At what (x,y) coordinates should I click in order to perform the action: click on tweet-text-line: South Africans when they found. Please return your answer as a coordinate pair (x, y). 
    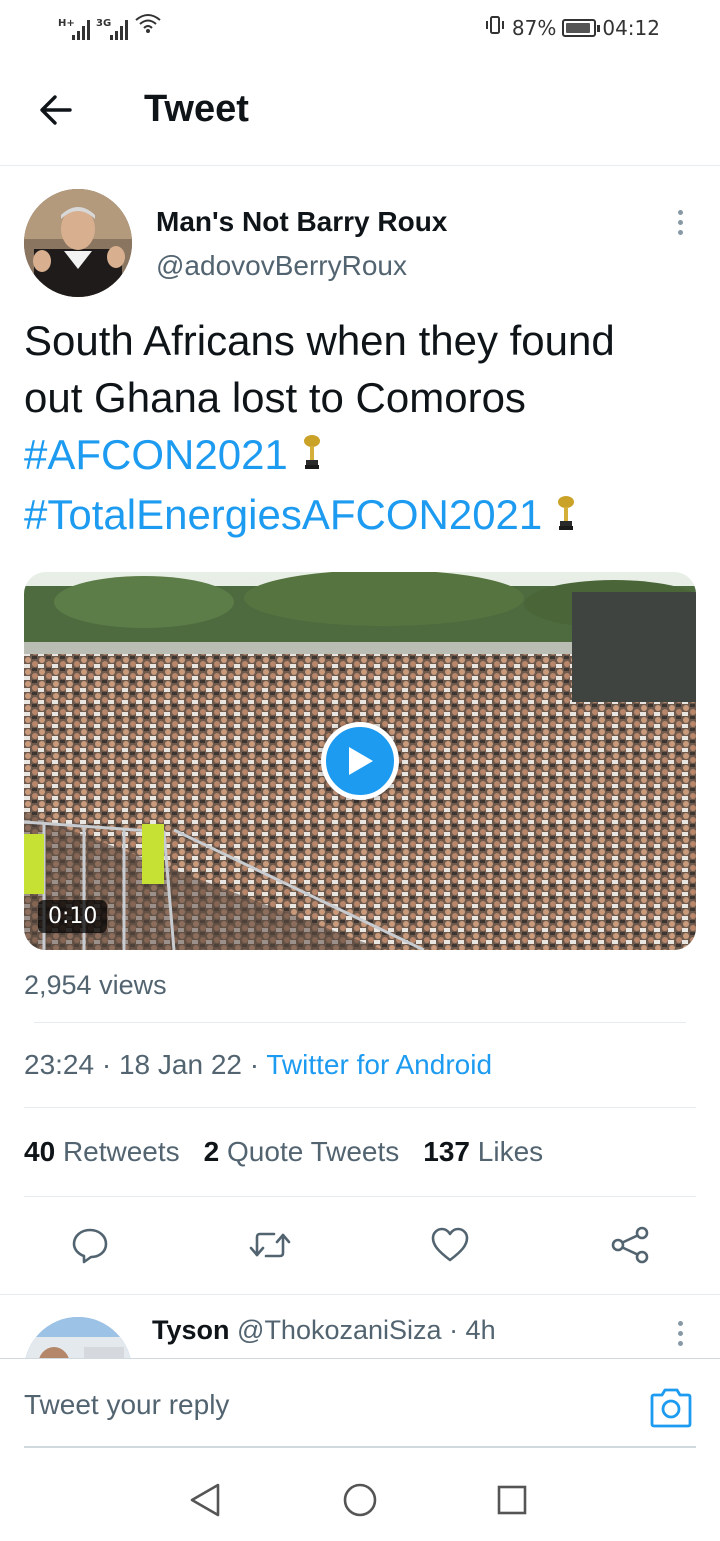
    Looking at the image, I should click on (319, 340).